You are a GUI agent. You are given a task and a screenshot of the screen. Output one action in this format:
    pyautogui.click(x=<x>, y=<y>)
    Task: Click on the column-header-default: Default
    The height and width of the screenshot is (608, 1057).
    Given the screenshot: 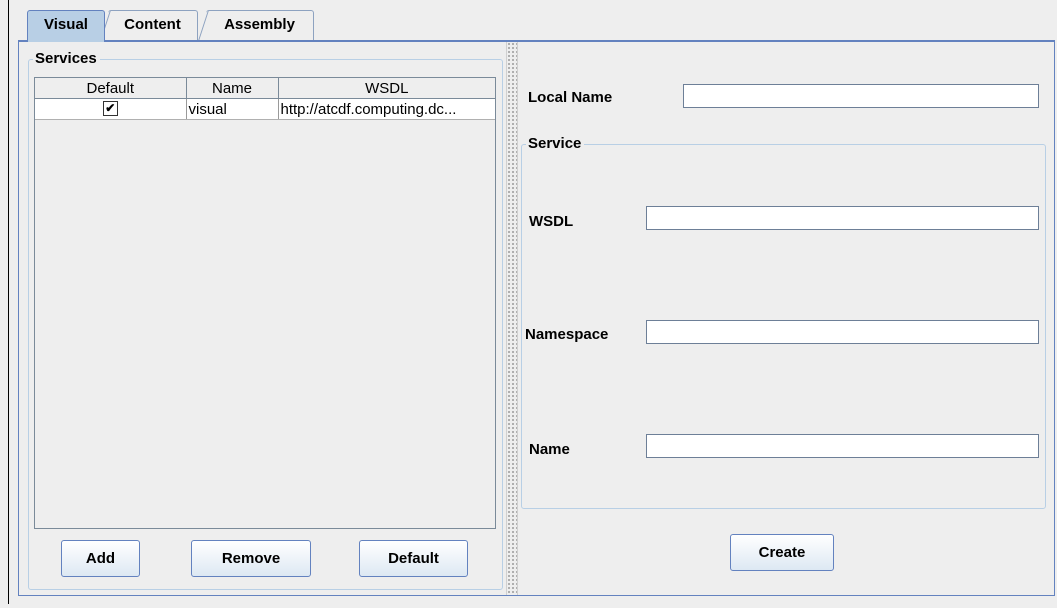 What is the action you would take?
    pyautogui.click(x=111, y=88)
    